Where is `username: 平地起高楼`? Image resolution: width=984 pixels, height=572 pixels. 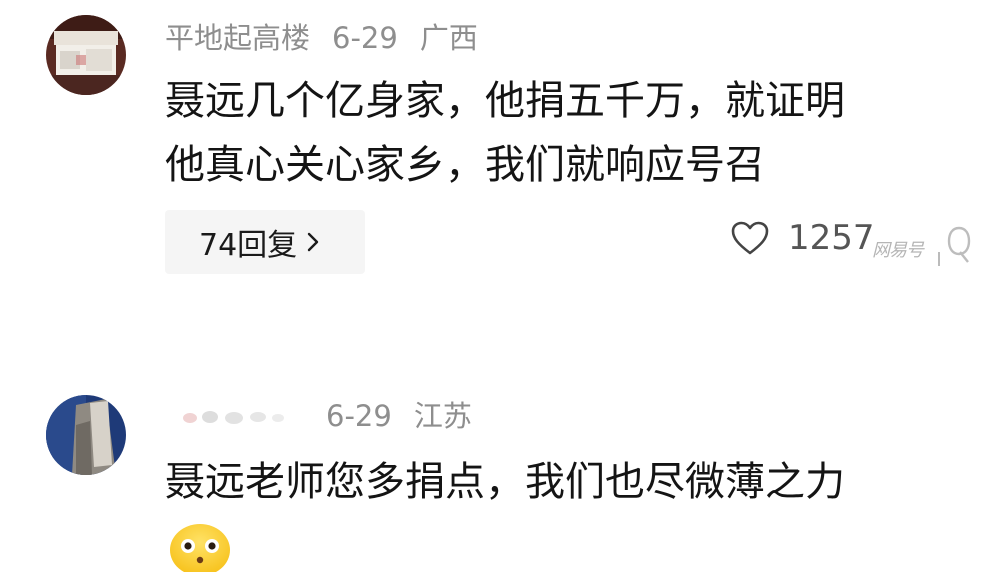 username: 平地起高楼 is located at coordinates (237, 38).